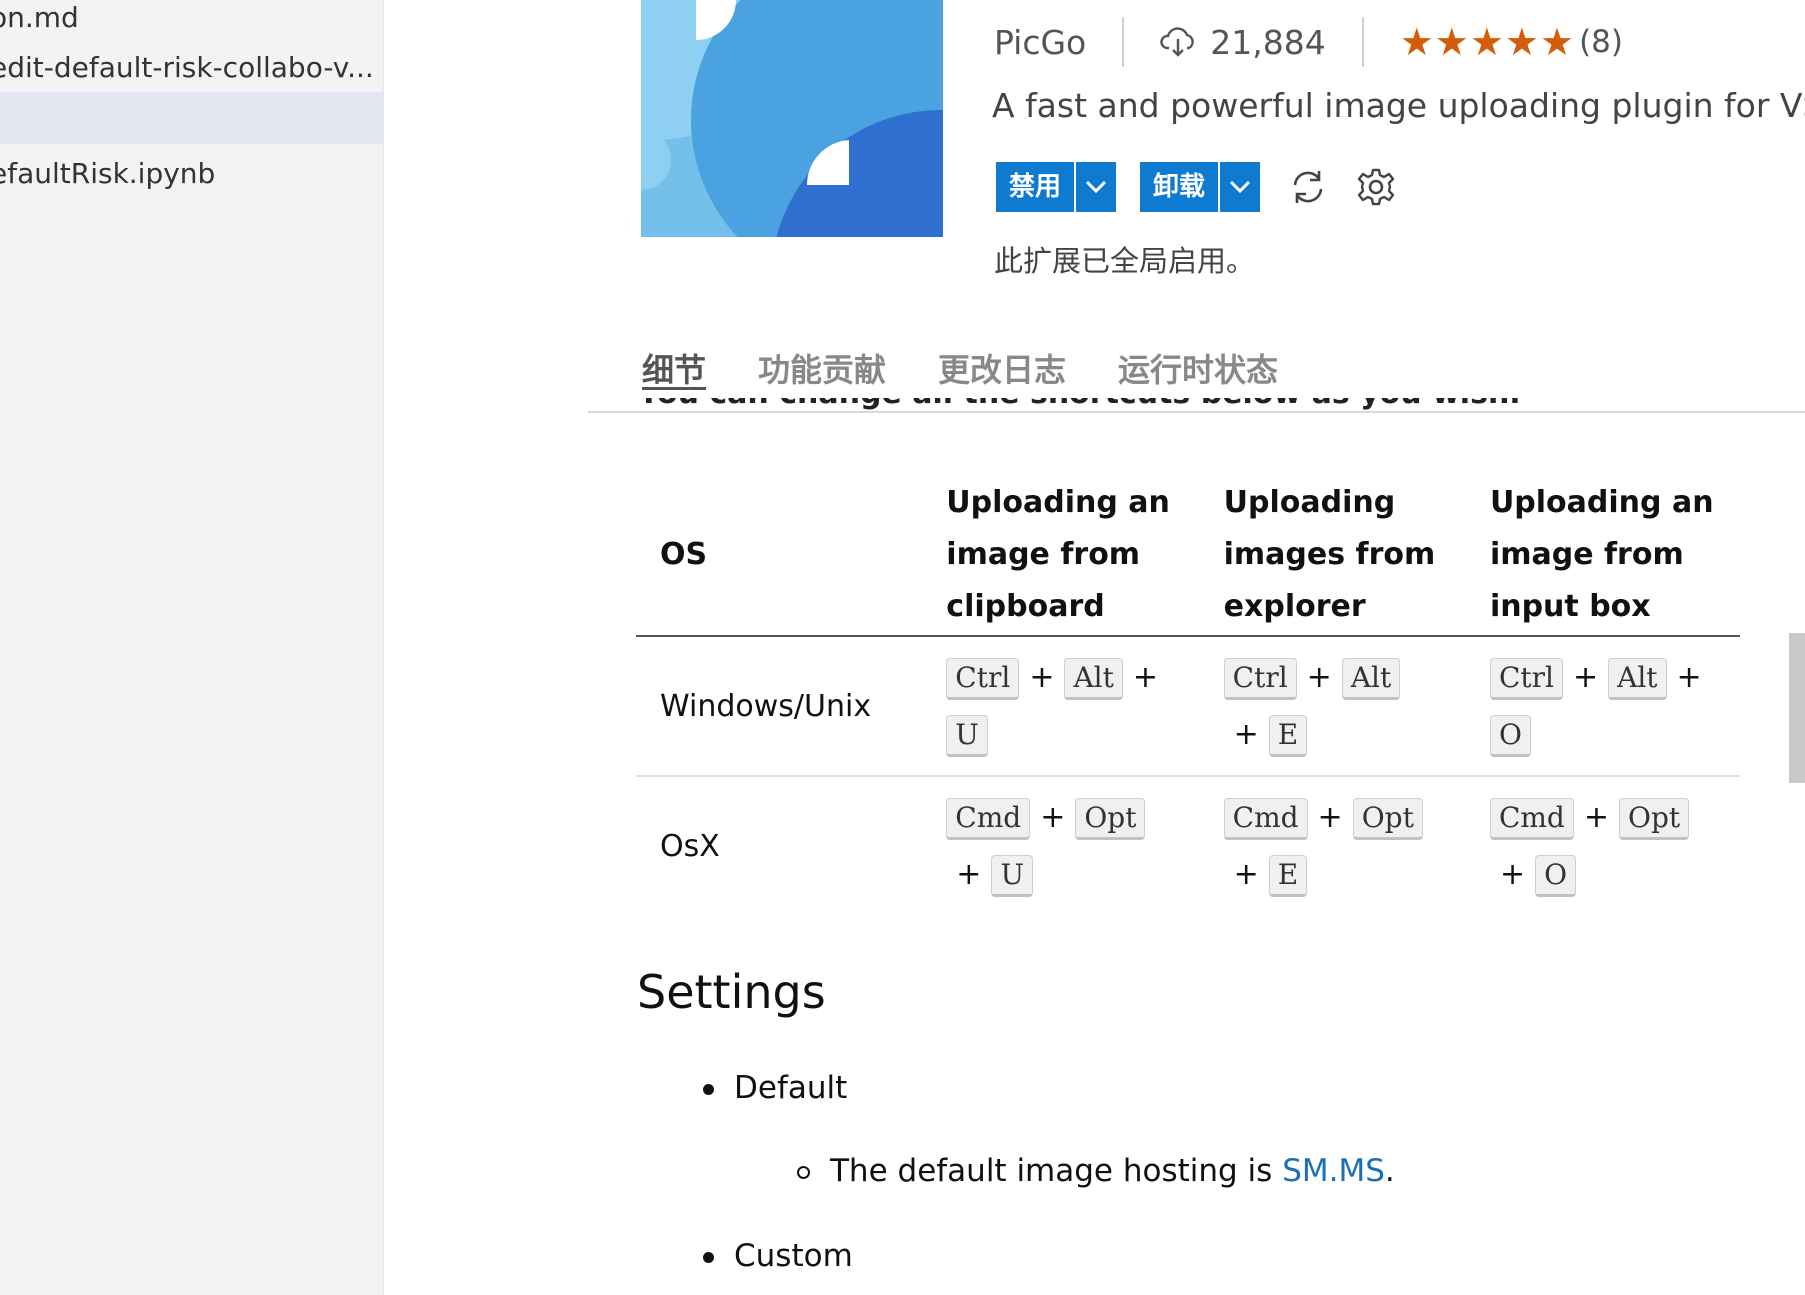 The image size is (1805, 1295). Describe the element at coordinates (1332, 556) in the screenshot. I see `header-explorer: Uploading images from explorer` at that location.